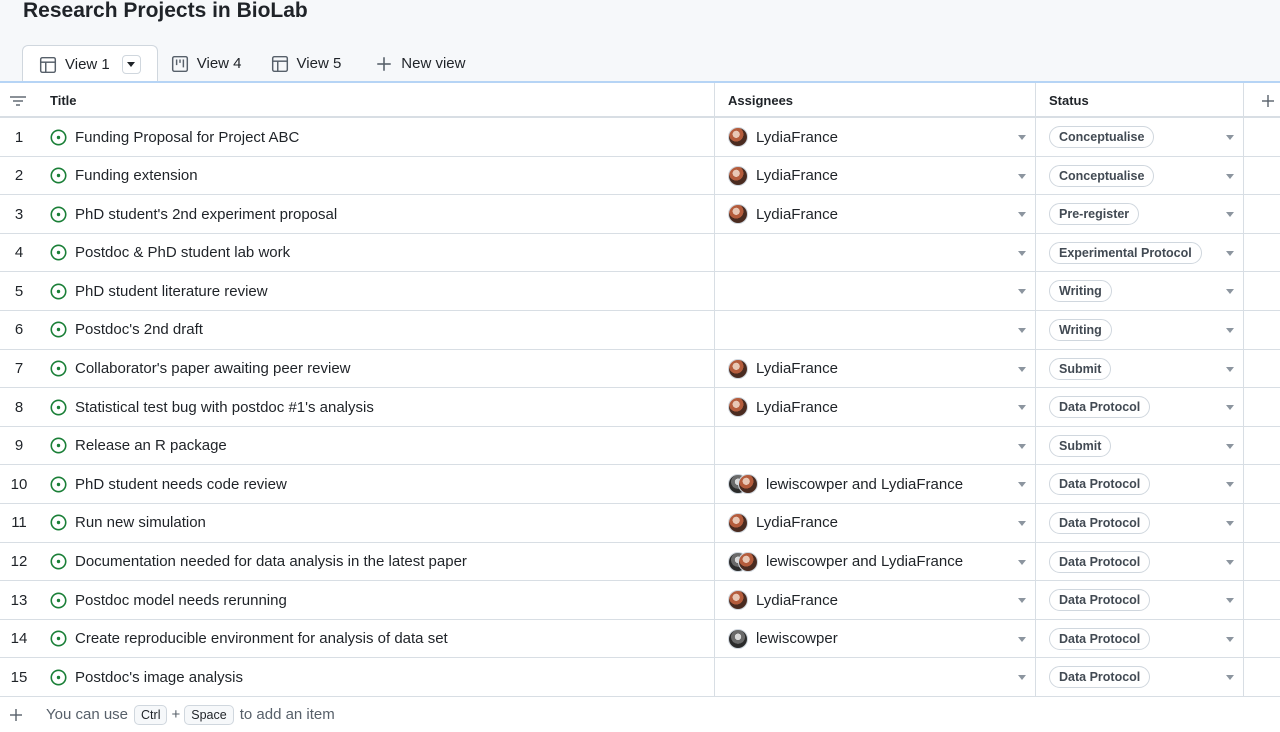  Describe the element at coordinates (1069, 100) in the screenshot. I see `column-header-status: Status` at that location.